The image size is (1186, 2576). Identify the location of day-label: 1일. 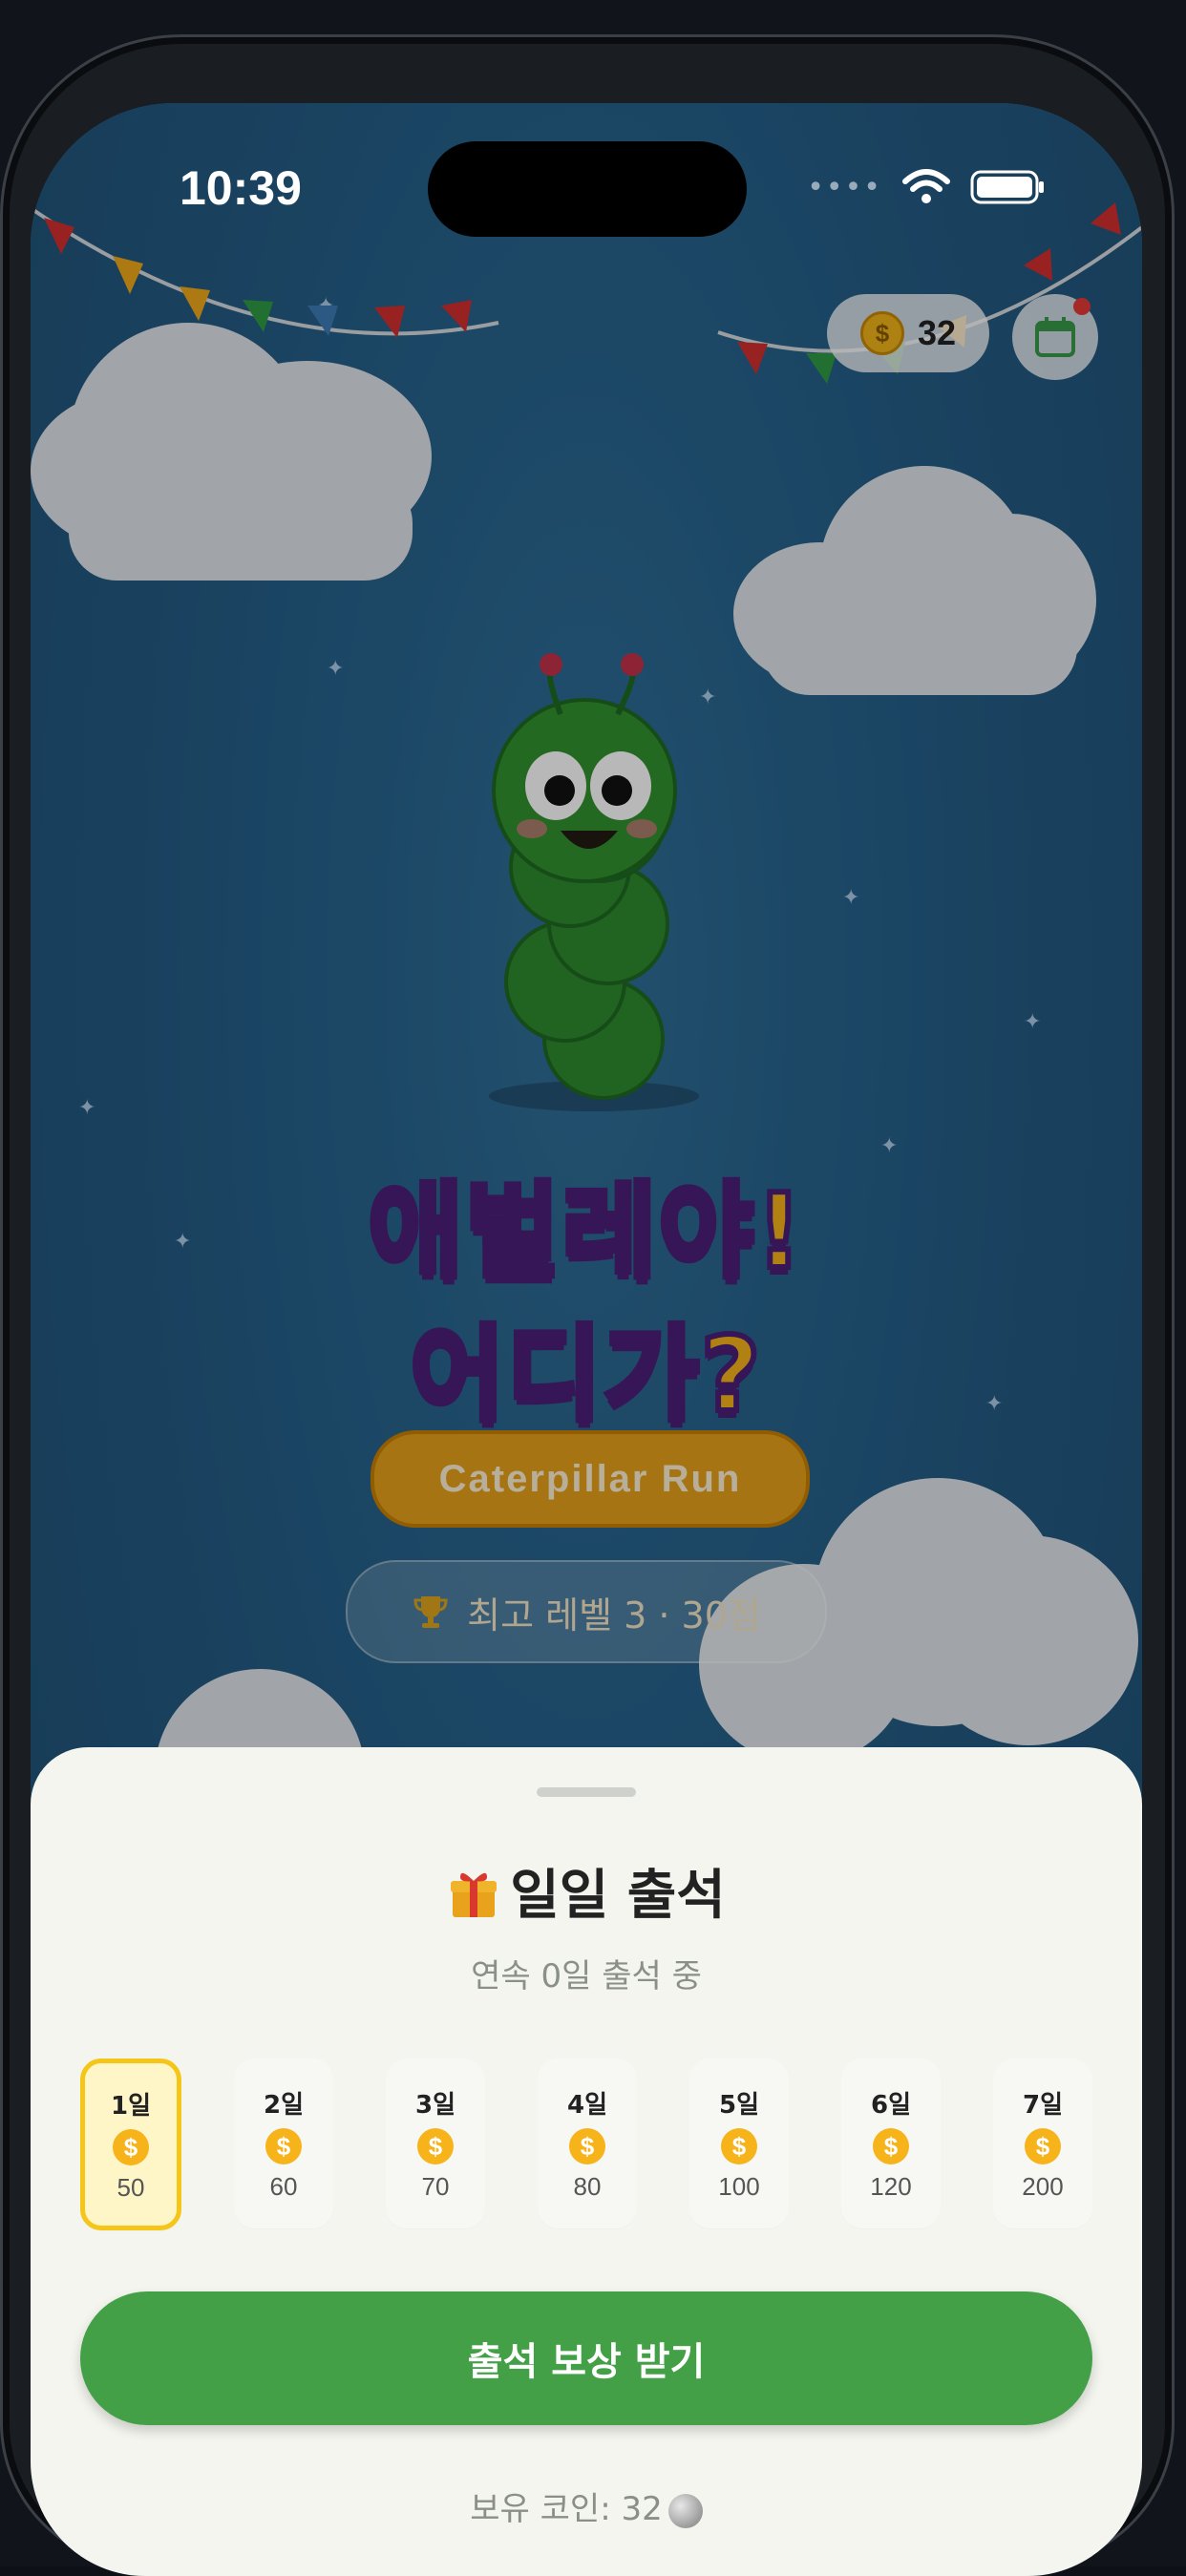
(130, 2106).